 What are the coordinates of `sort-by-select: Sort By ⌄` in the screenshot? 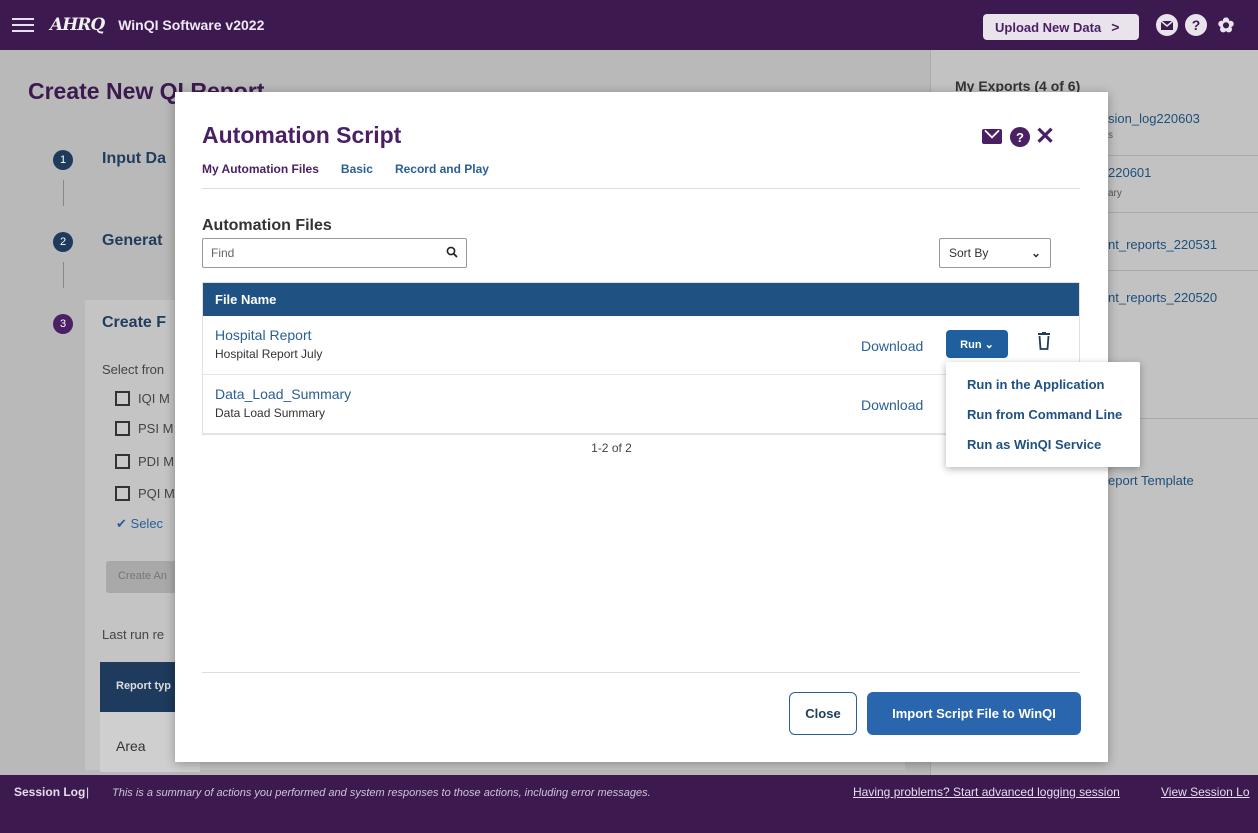 It's located at (995, 253).